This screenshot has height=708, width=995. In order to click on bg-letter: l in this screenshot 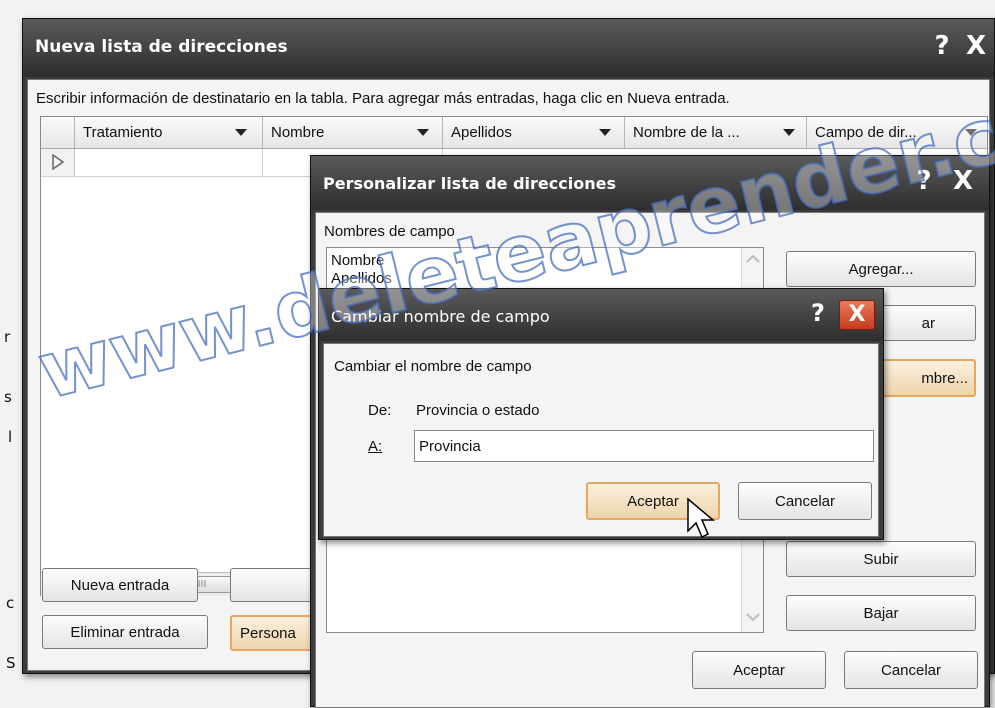, I will do `click(10, 437)`.